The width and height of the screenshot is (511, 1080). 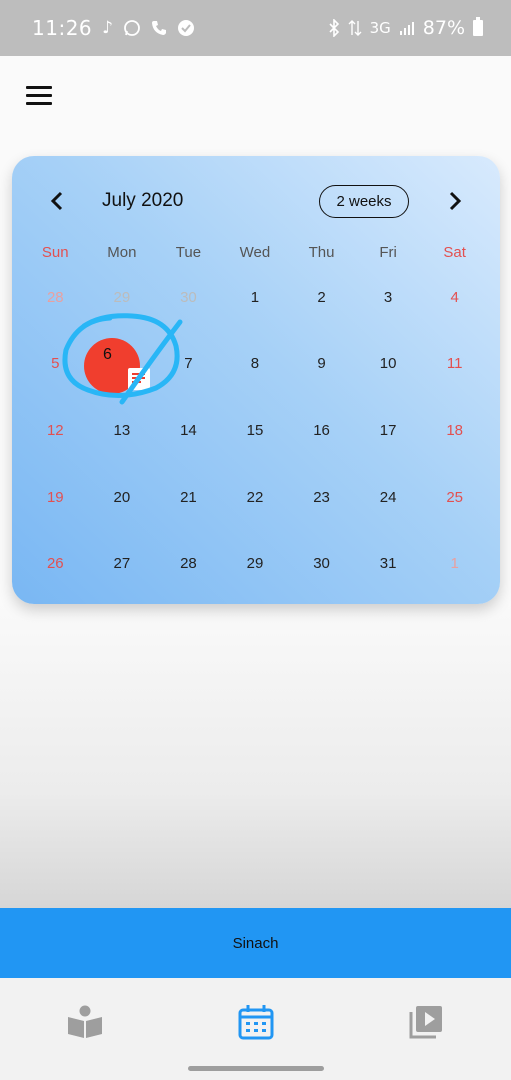 What do you see at coordinates (380, 28) in the screenshot?
I see `network-type: 3G` at bounding box center [380, 28].